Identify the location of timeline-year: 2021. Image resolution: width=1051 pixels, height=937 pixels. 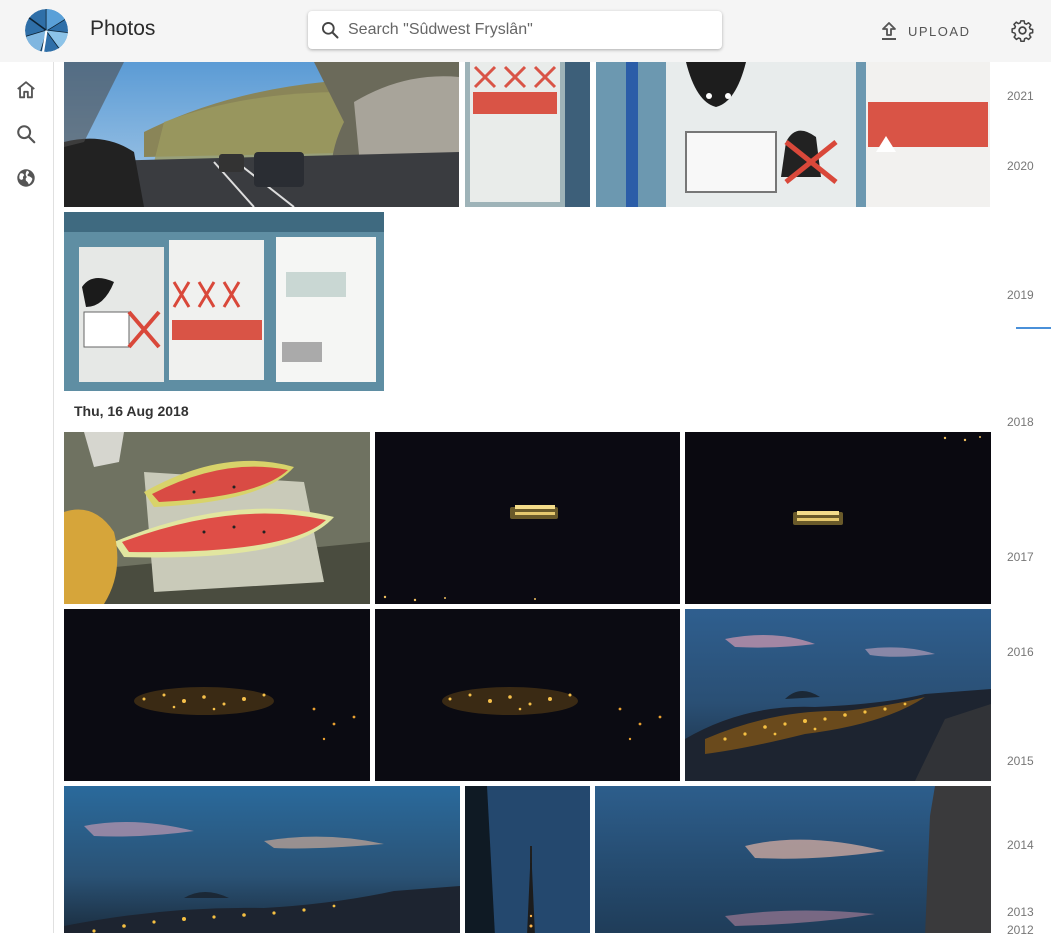
(1020, 96).